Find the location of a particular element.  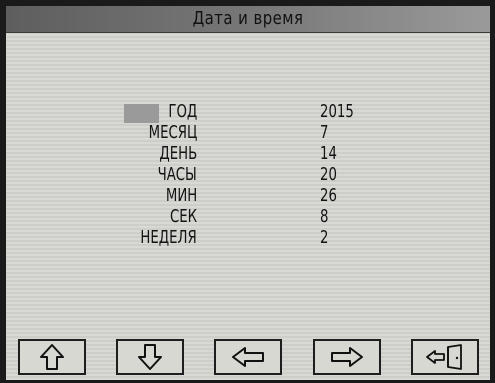

field-label-week: НЕДЕЛЯ is located at coordinates (169, 238).